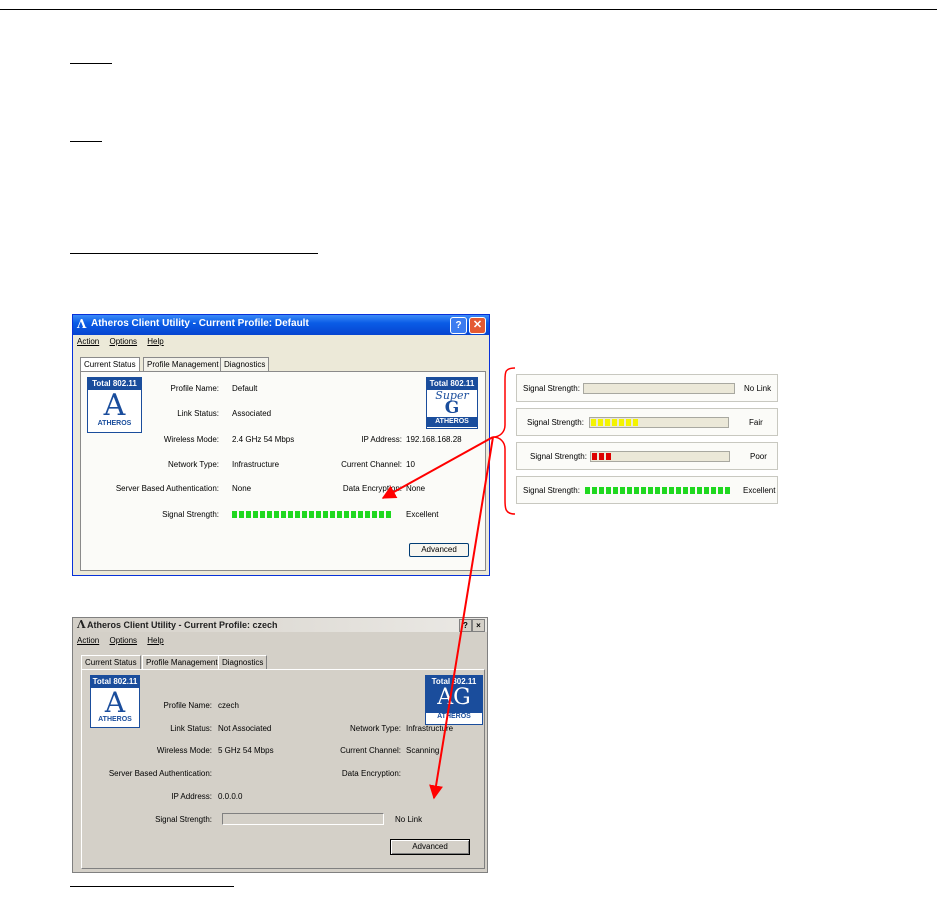 Image resolution: width=937 pixels, height=916 pixels. I want to click on annotation-overlay, so click(448, 583).